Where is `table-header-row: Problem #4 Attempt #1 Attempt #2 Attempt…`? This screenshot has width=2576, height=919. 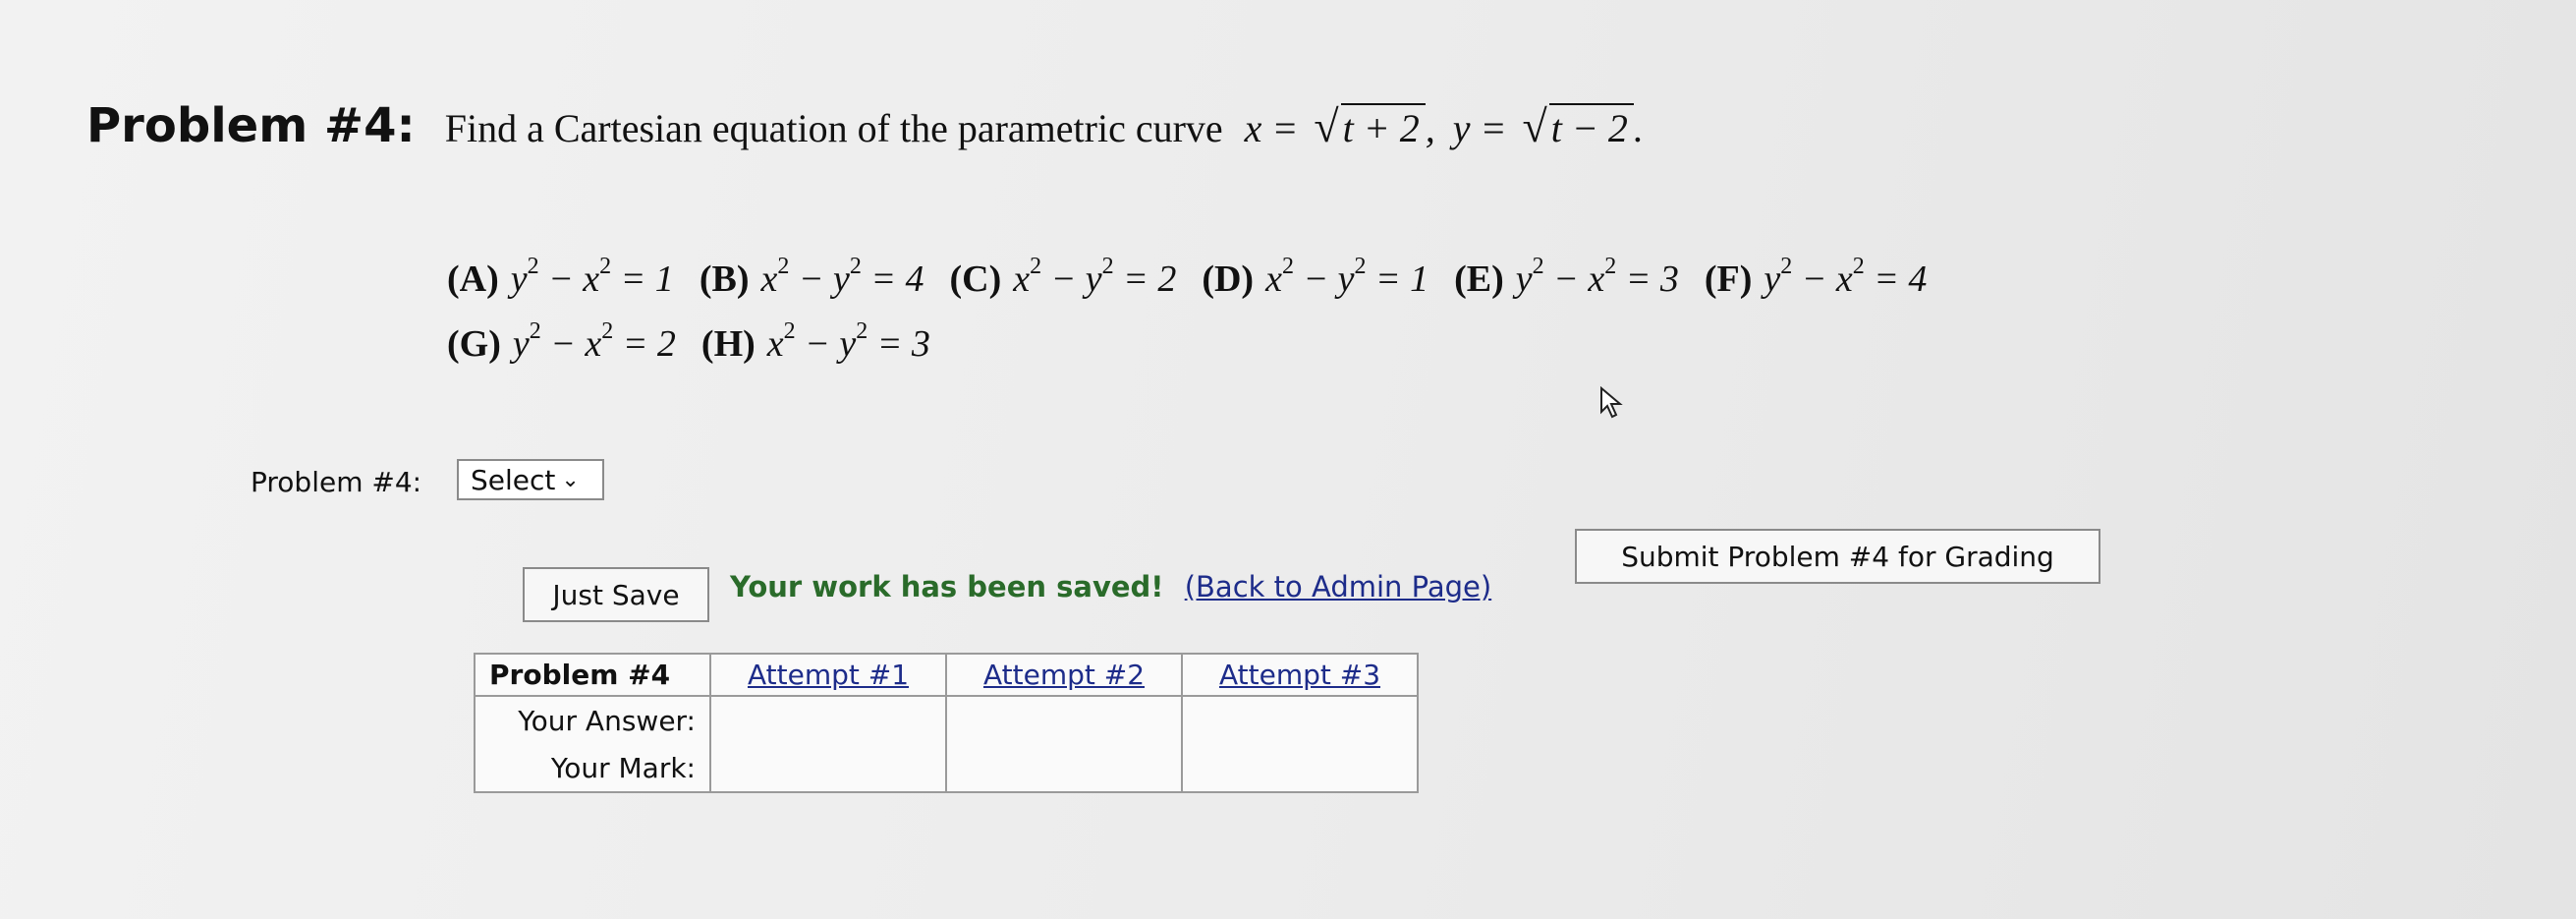
table-header-row: Problem #4 Attempt #1 Attempt #2 Attempt… is located at coordinates (946, 675).